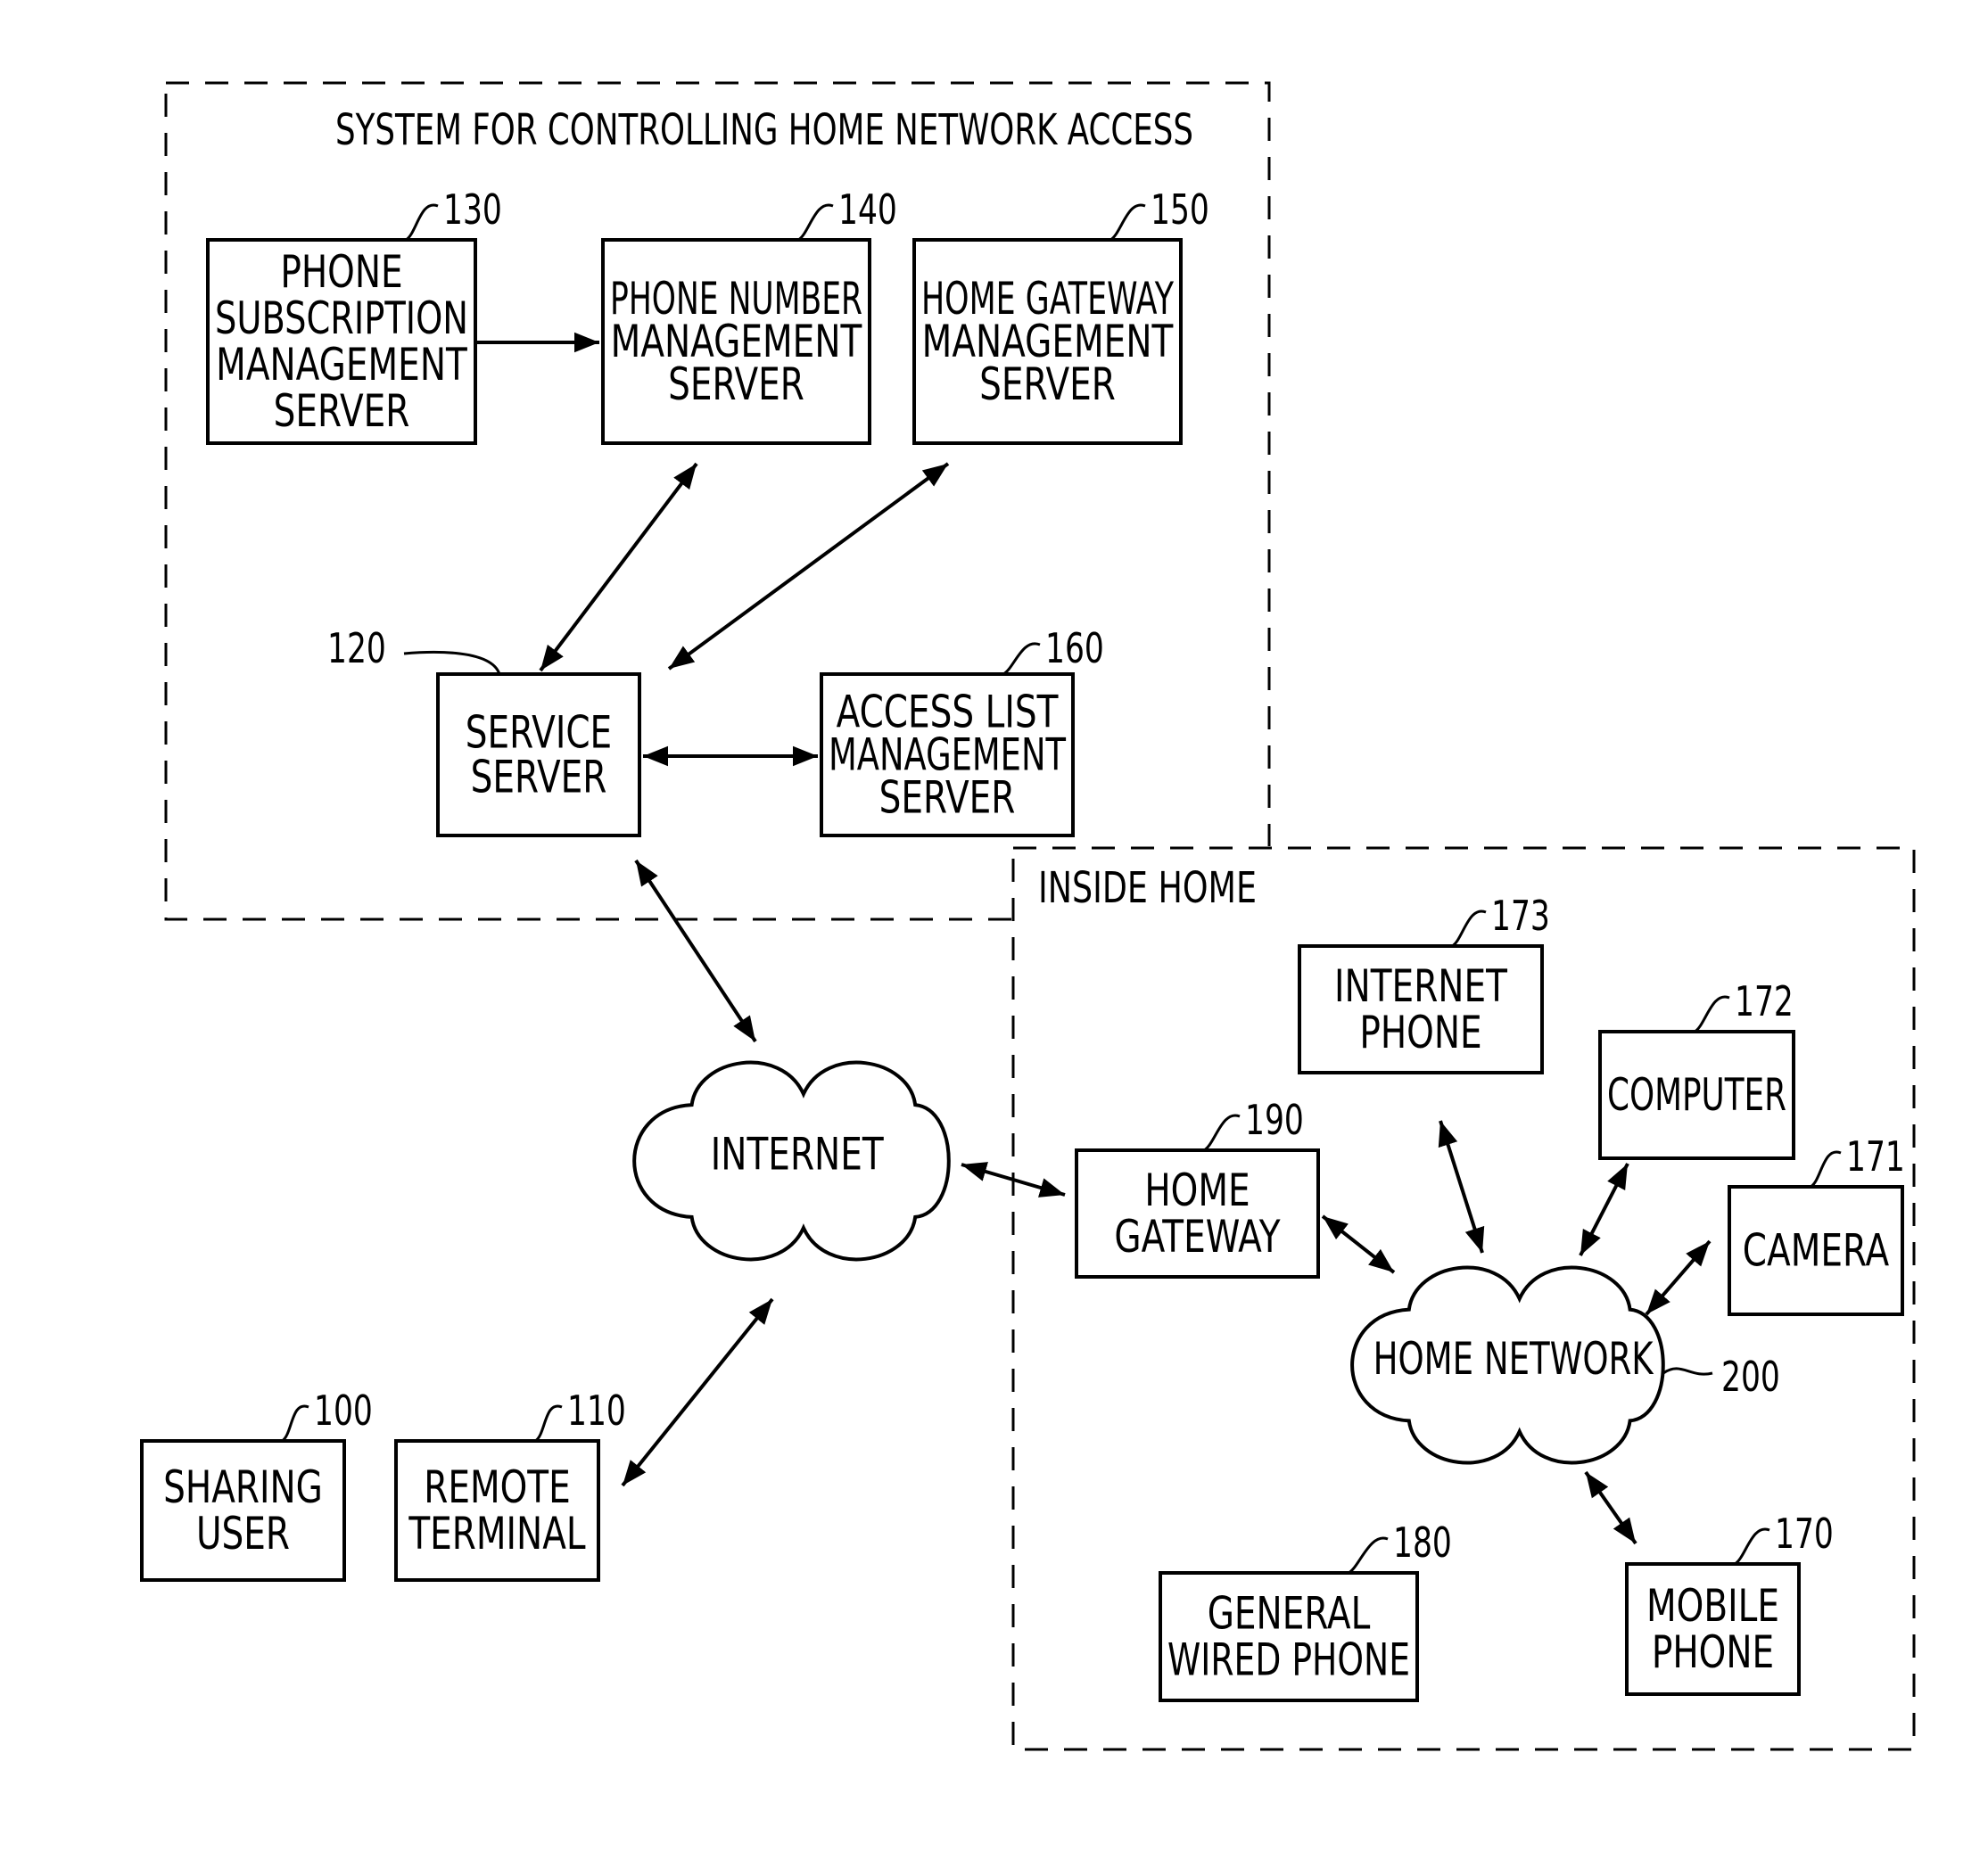 The width and height of the screenshot is (1988, 1860). I want to click on sharing-user-ref-number: 100, so click(343, 1411).